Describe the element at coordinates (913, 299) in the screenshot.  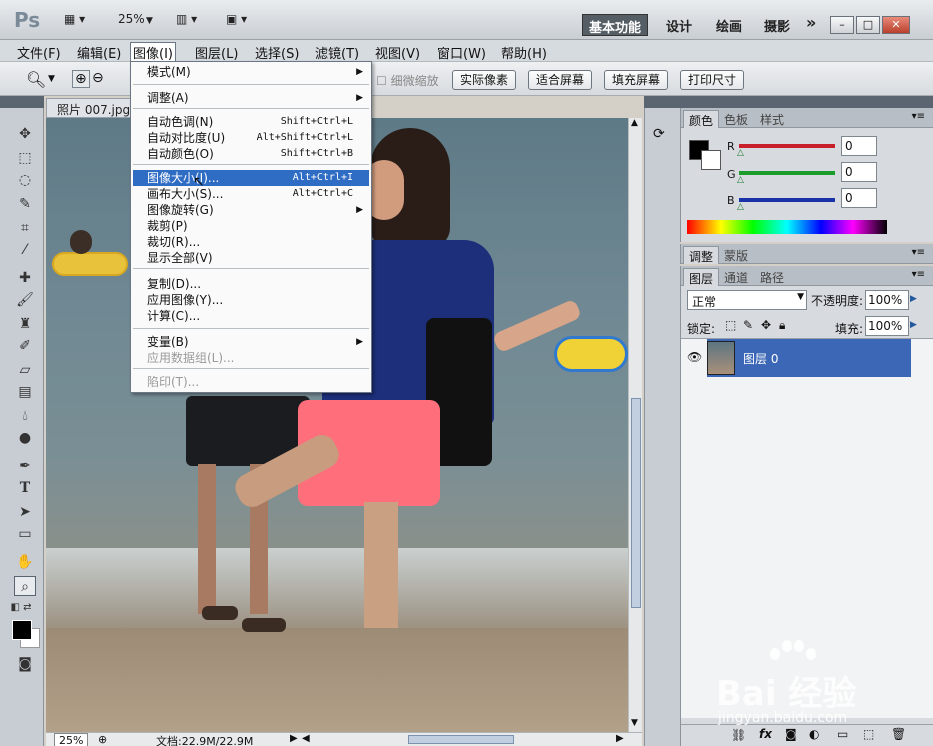
I see `opacity-arrow-icon: ▶` at that location.